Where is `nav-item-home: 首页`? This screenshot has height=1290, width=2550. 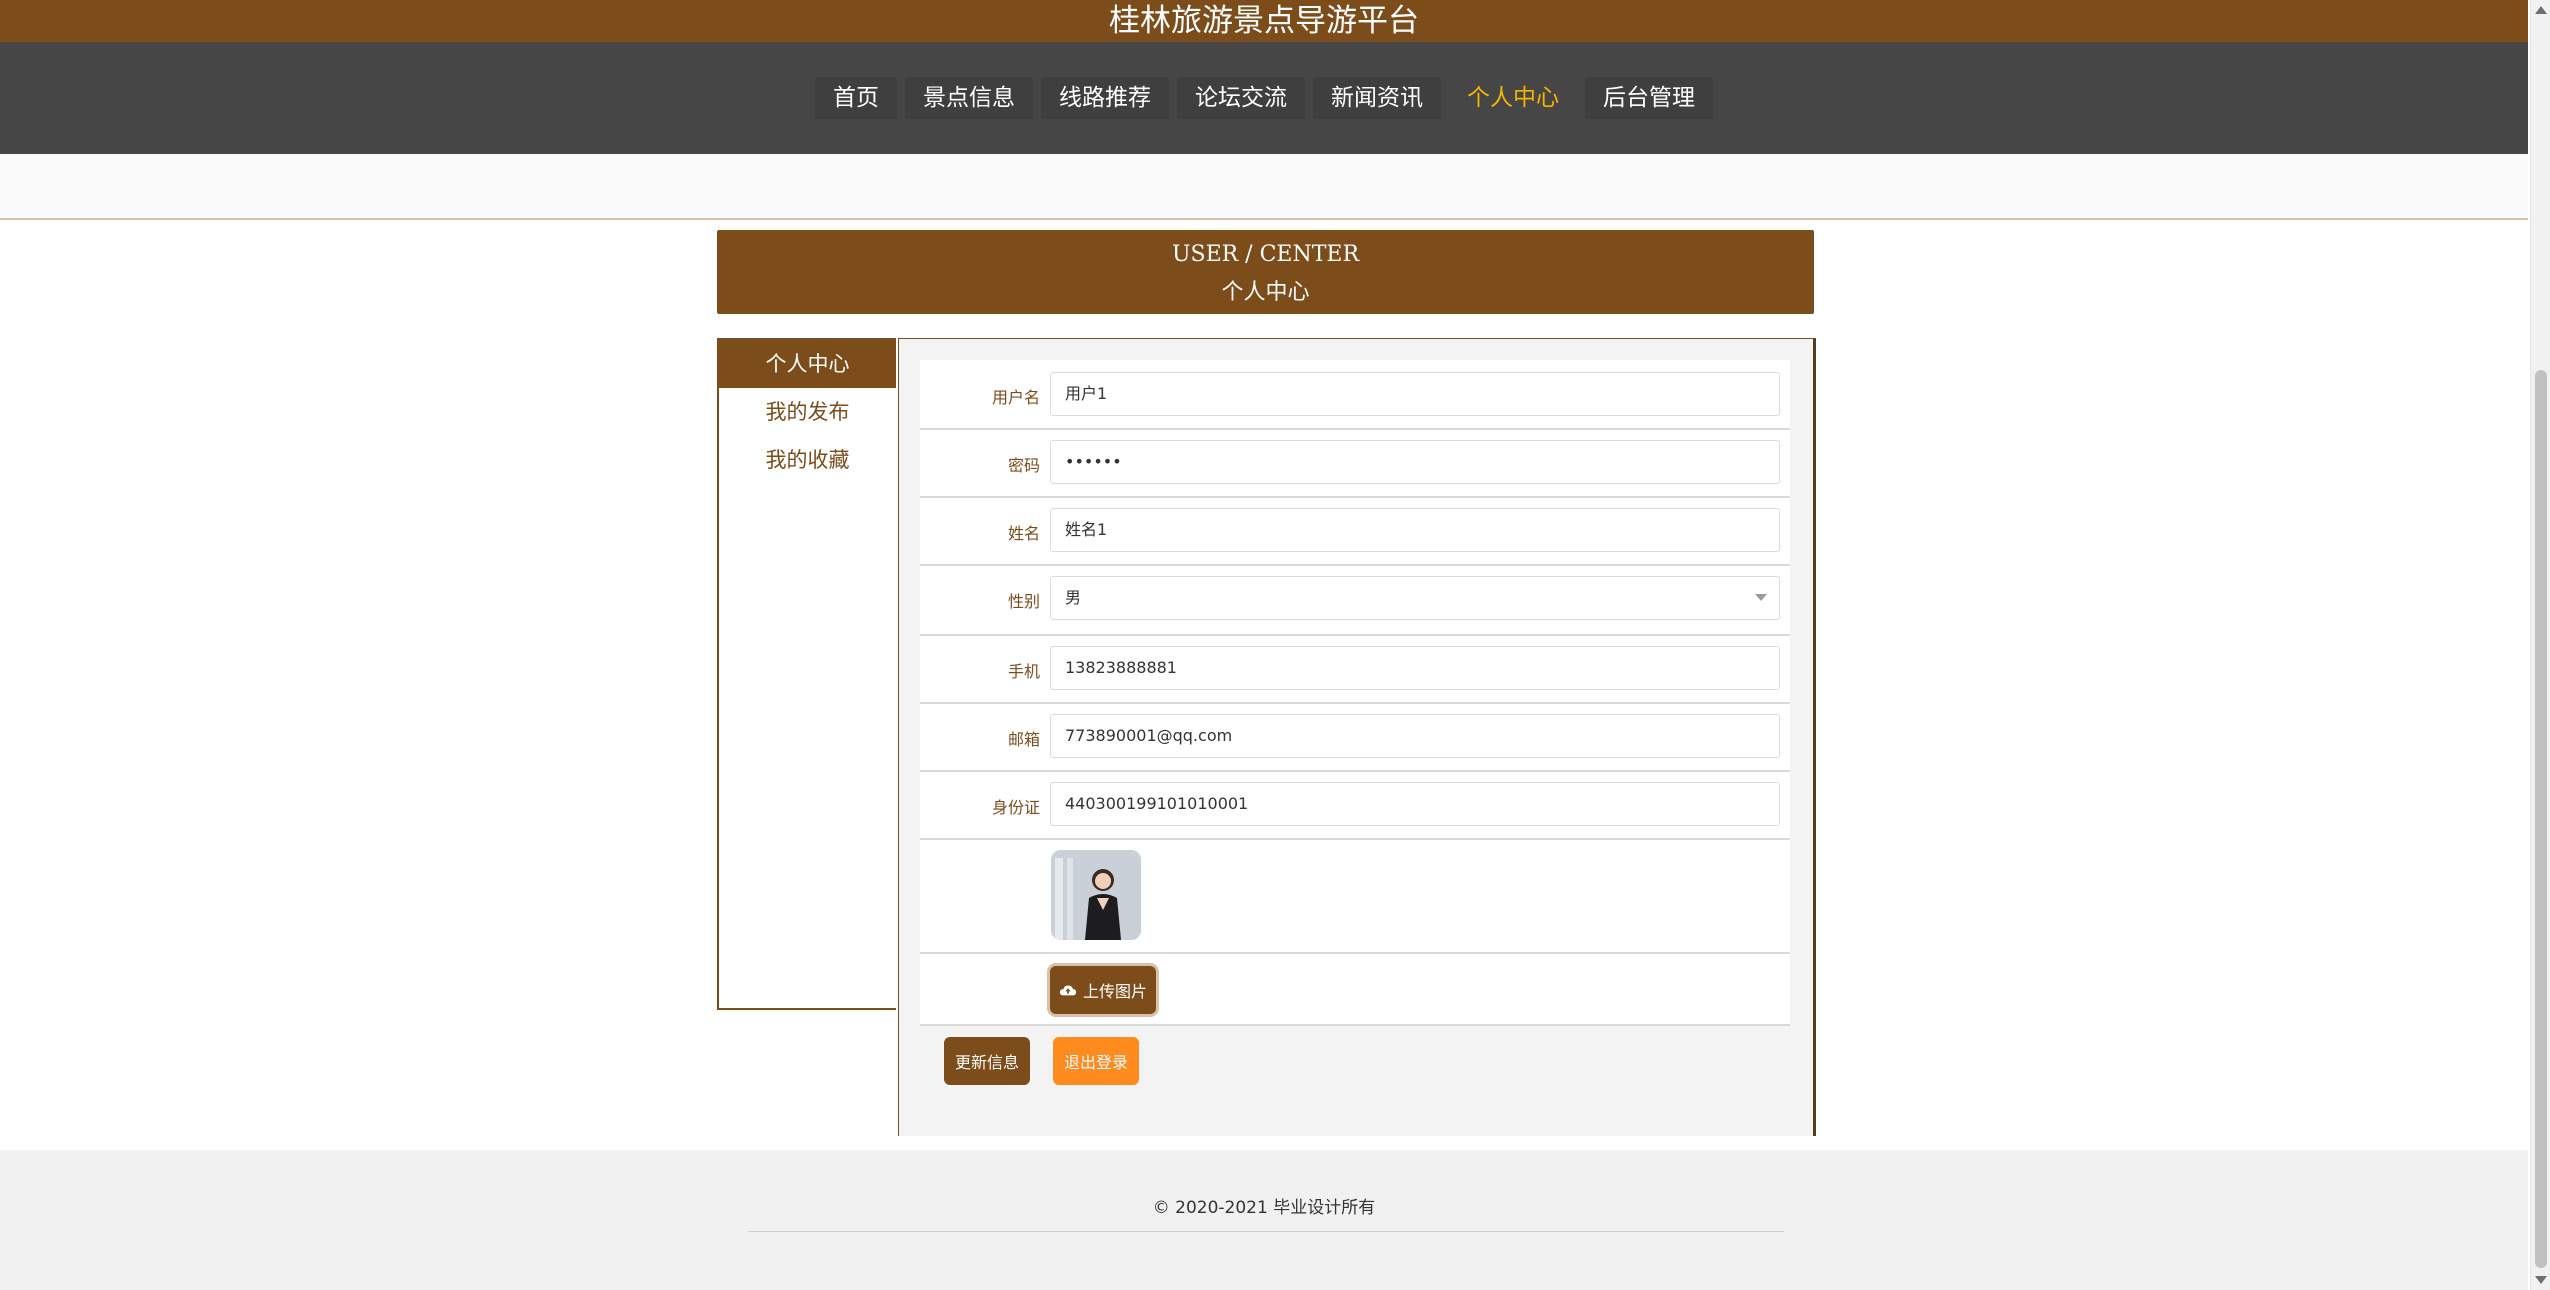
nav-item-home: 首页 is located at coordinates (856, 98).